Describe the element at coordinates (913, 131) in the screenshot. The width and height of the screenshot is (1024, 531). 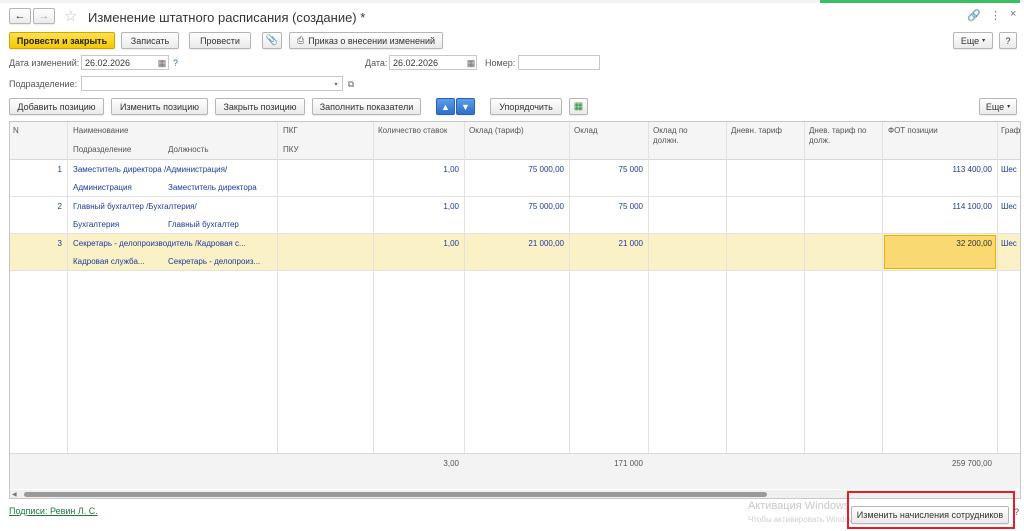
I see `header-fot: ФОТ позиции` at that location.